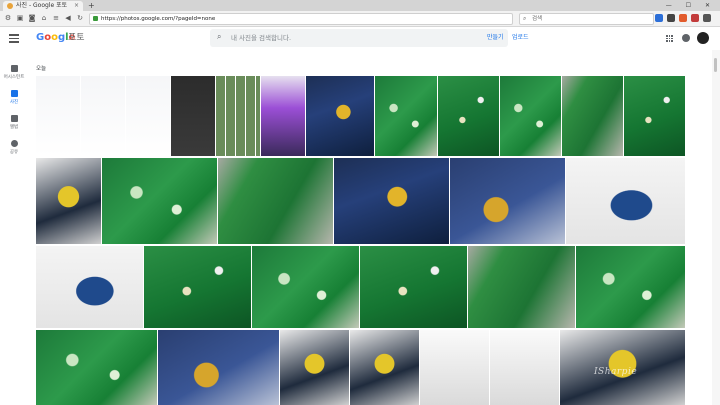 Image resolution: width=720 pixels, height=405 pixels. Describe the element at coordinates (261, 38) in the screenshot. I see `search-placeholder: 내 사진을 검색합니다.` at that location.